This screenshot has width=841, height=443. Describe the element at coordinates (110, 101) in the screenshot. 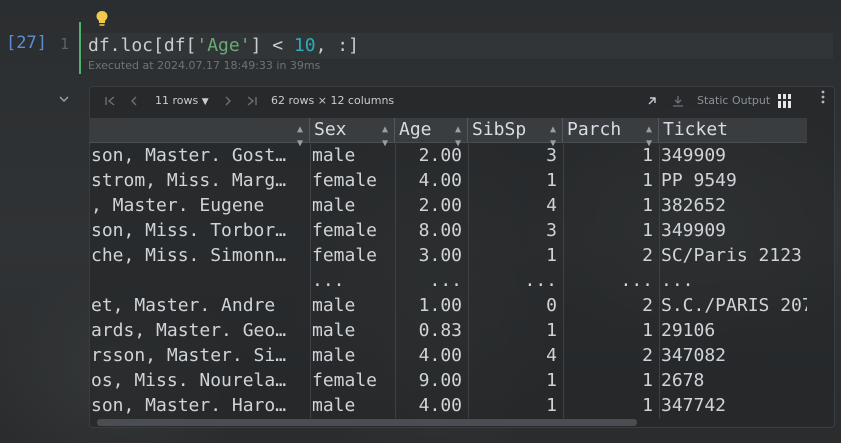

I see `first-page-icon` at that location.